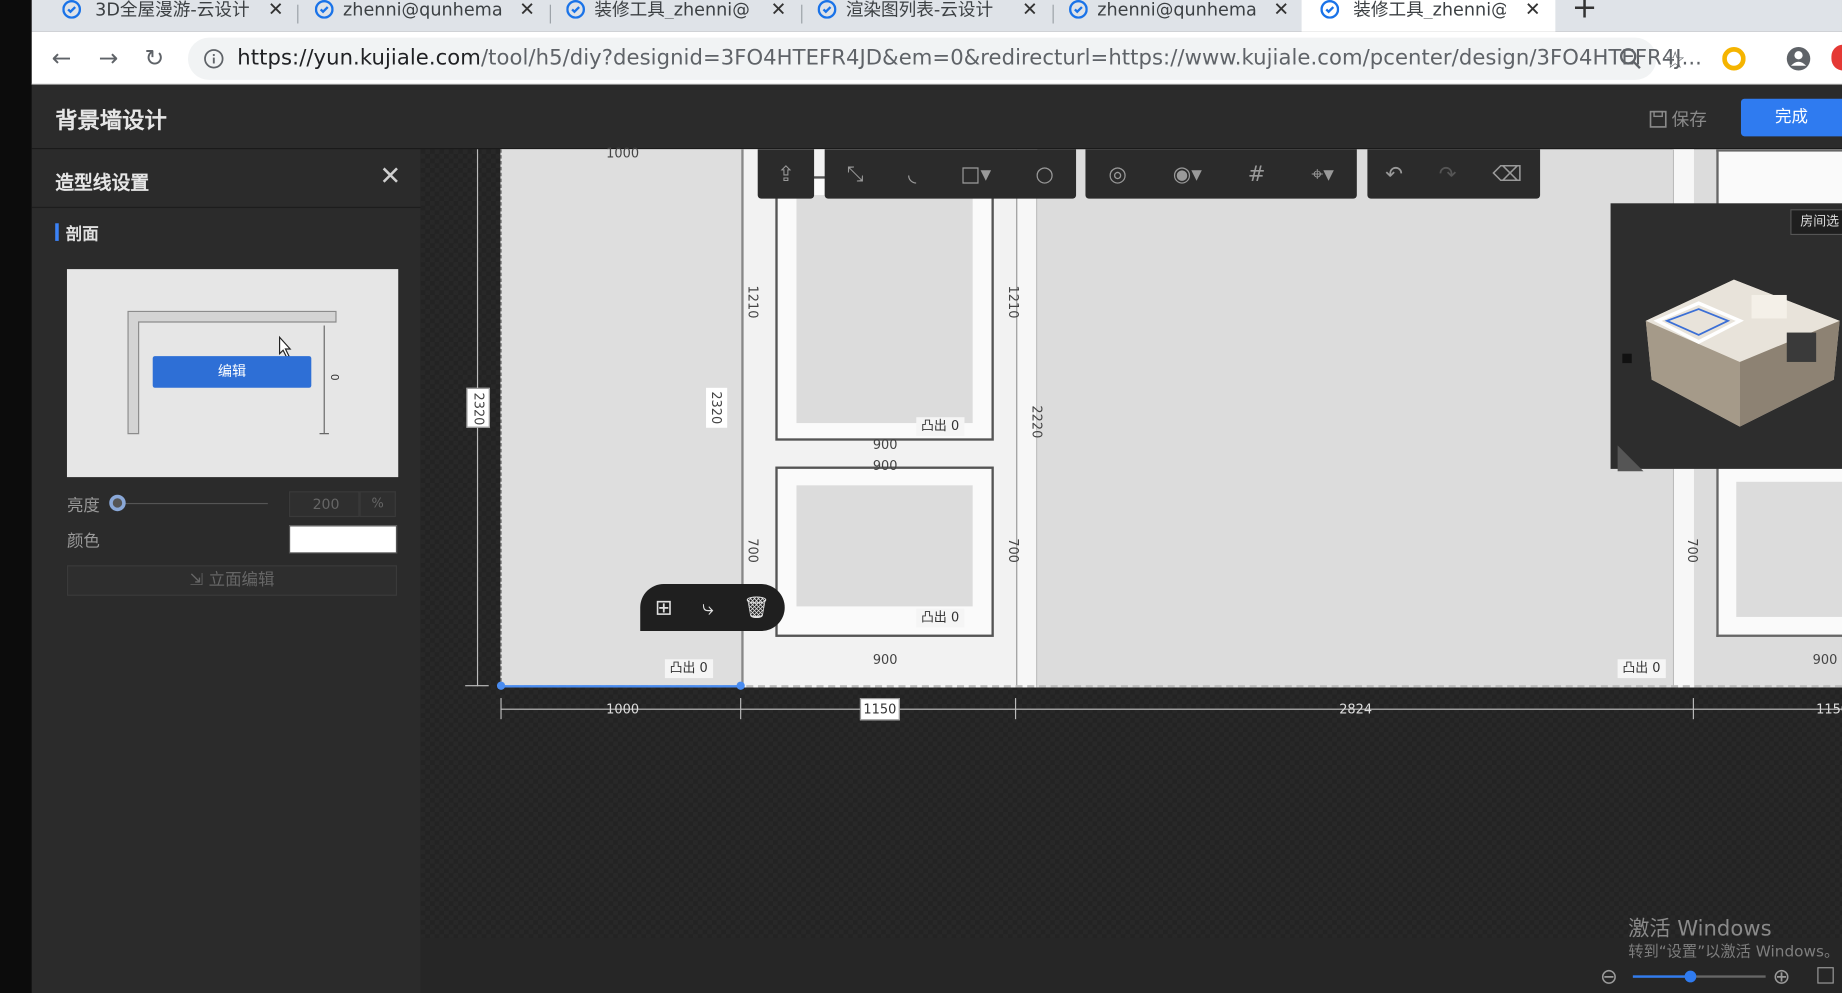 This screenshot has width=1842, height=993. What do you see at coordinates (1658, 119) in the screenshot?
I see `save-icon` at bounding box center [1658, 119].